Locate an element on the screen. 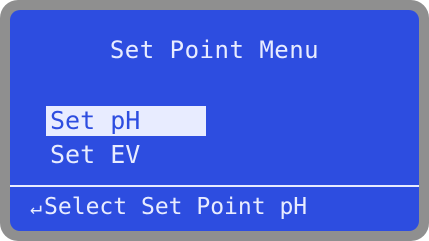 The width and height of the screenshot is (429, 241). footer-divider is located at coordinates (214, 186).